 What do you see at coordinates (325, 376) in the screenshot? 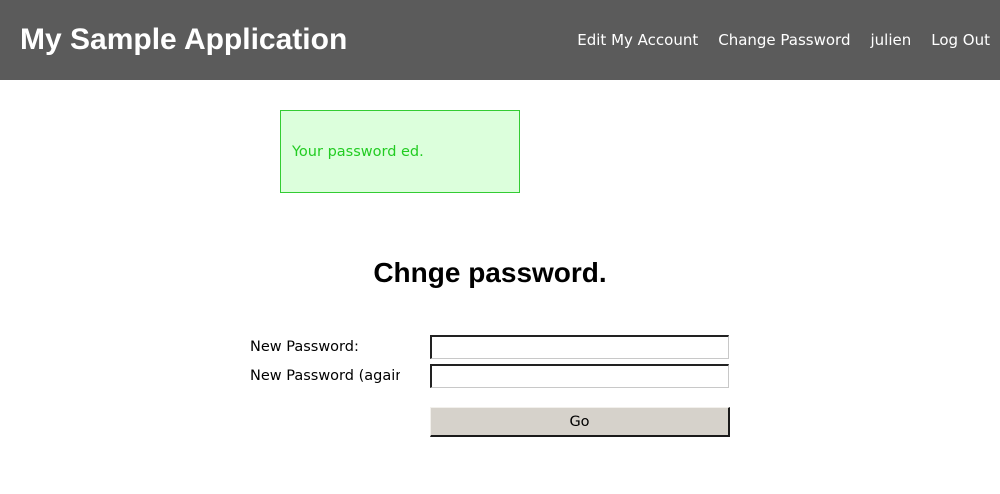
I see `new-password-again-label: New Password (again):` at bounding box center [325, 376].